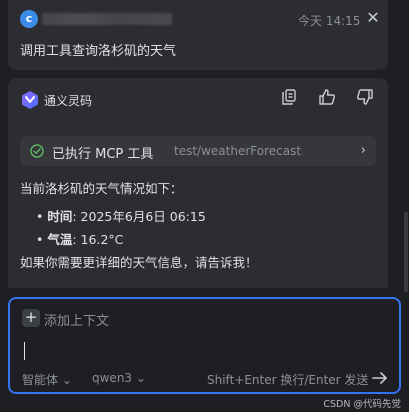  I want to click on message-timestamp: 今天 14:15, so click(329, 21).